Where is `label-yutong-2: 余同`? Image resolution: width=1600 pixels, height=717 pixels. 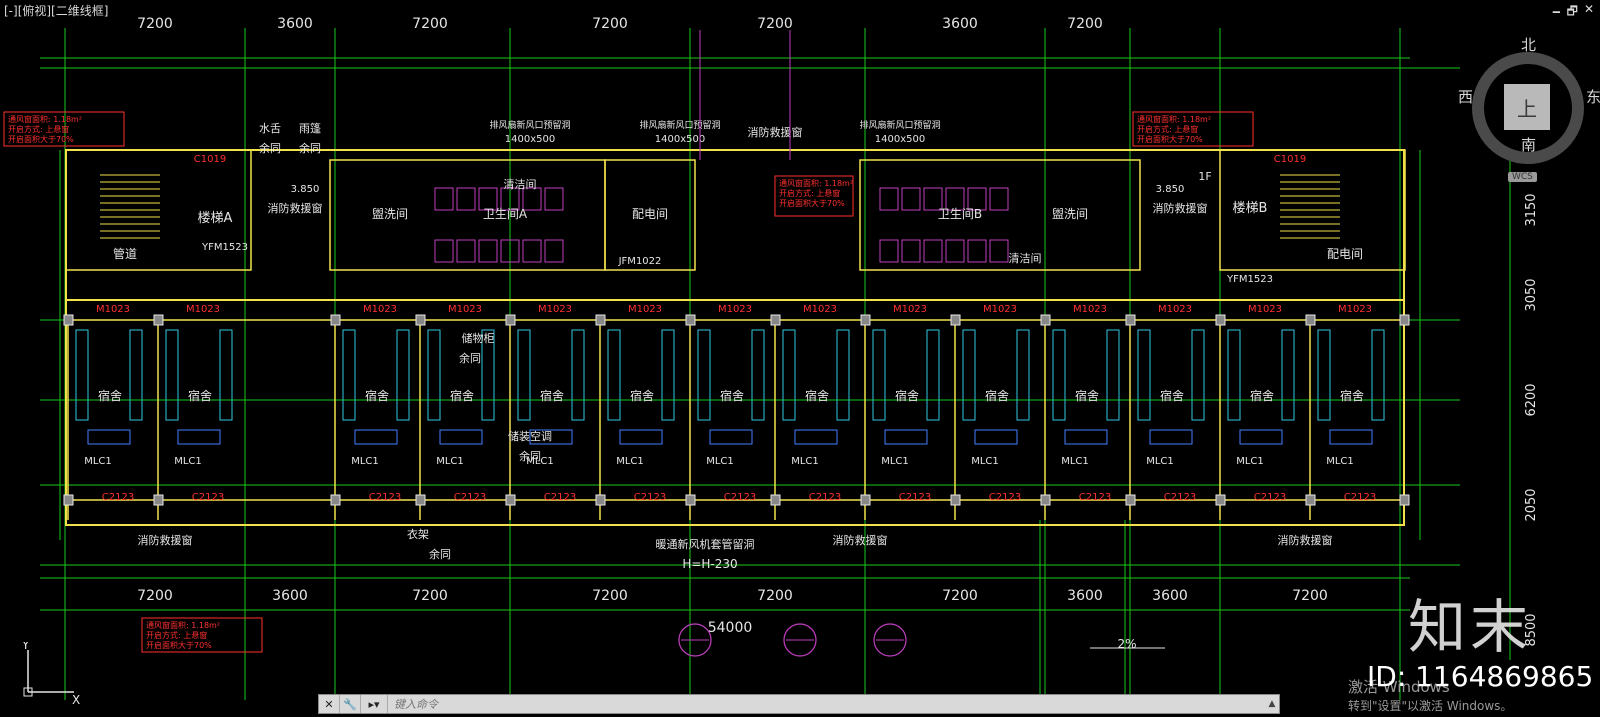
label-yutong-2: 余同 is located at coordinates (310, 148).